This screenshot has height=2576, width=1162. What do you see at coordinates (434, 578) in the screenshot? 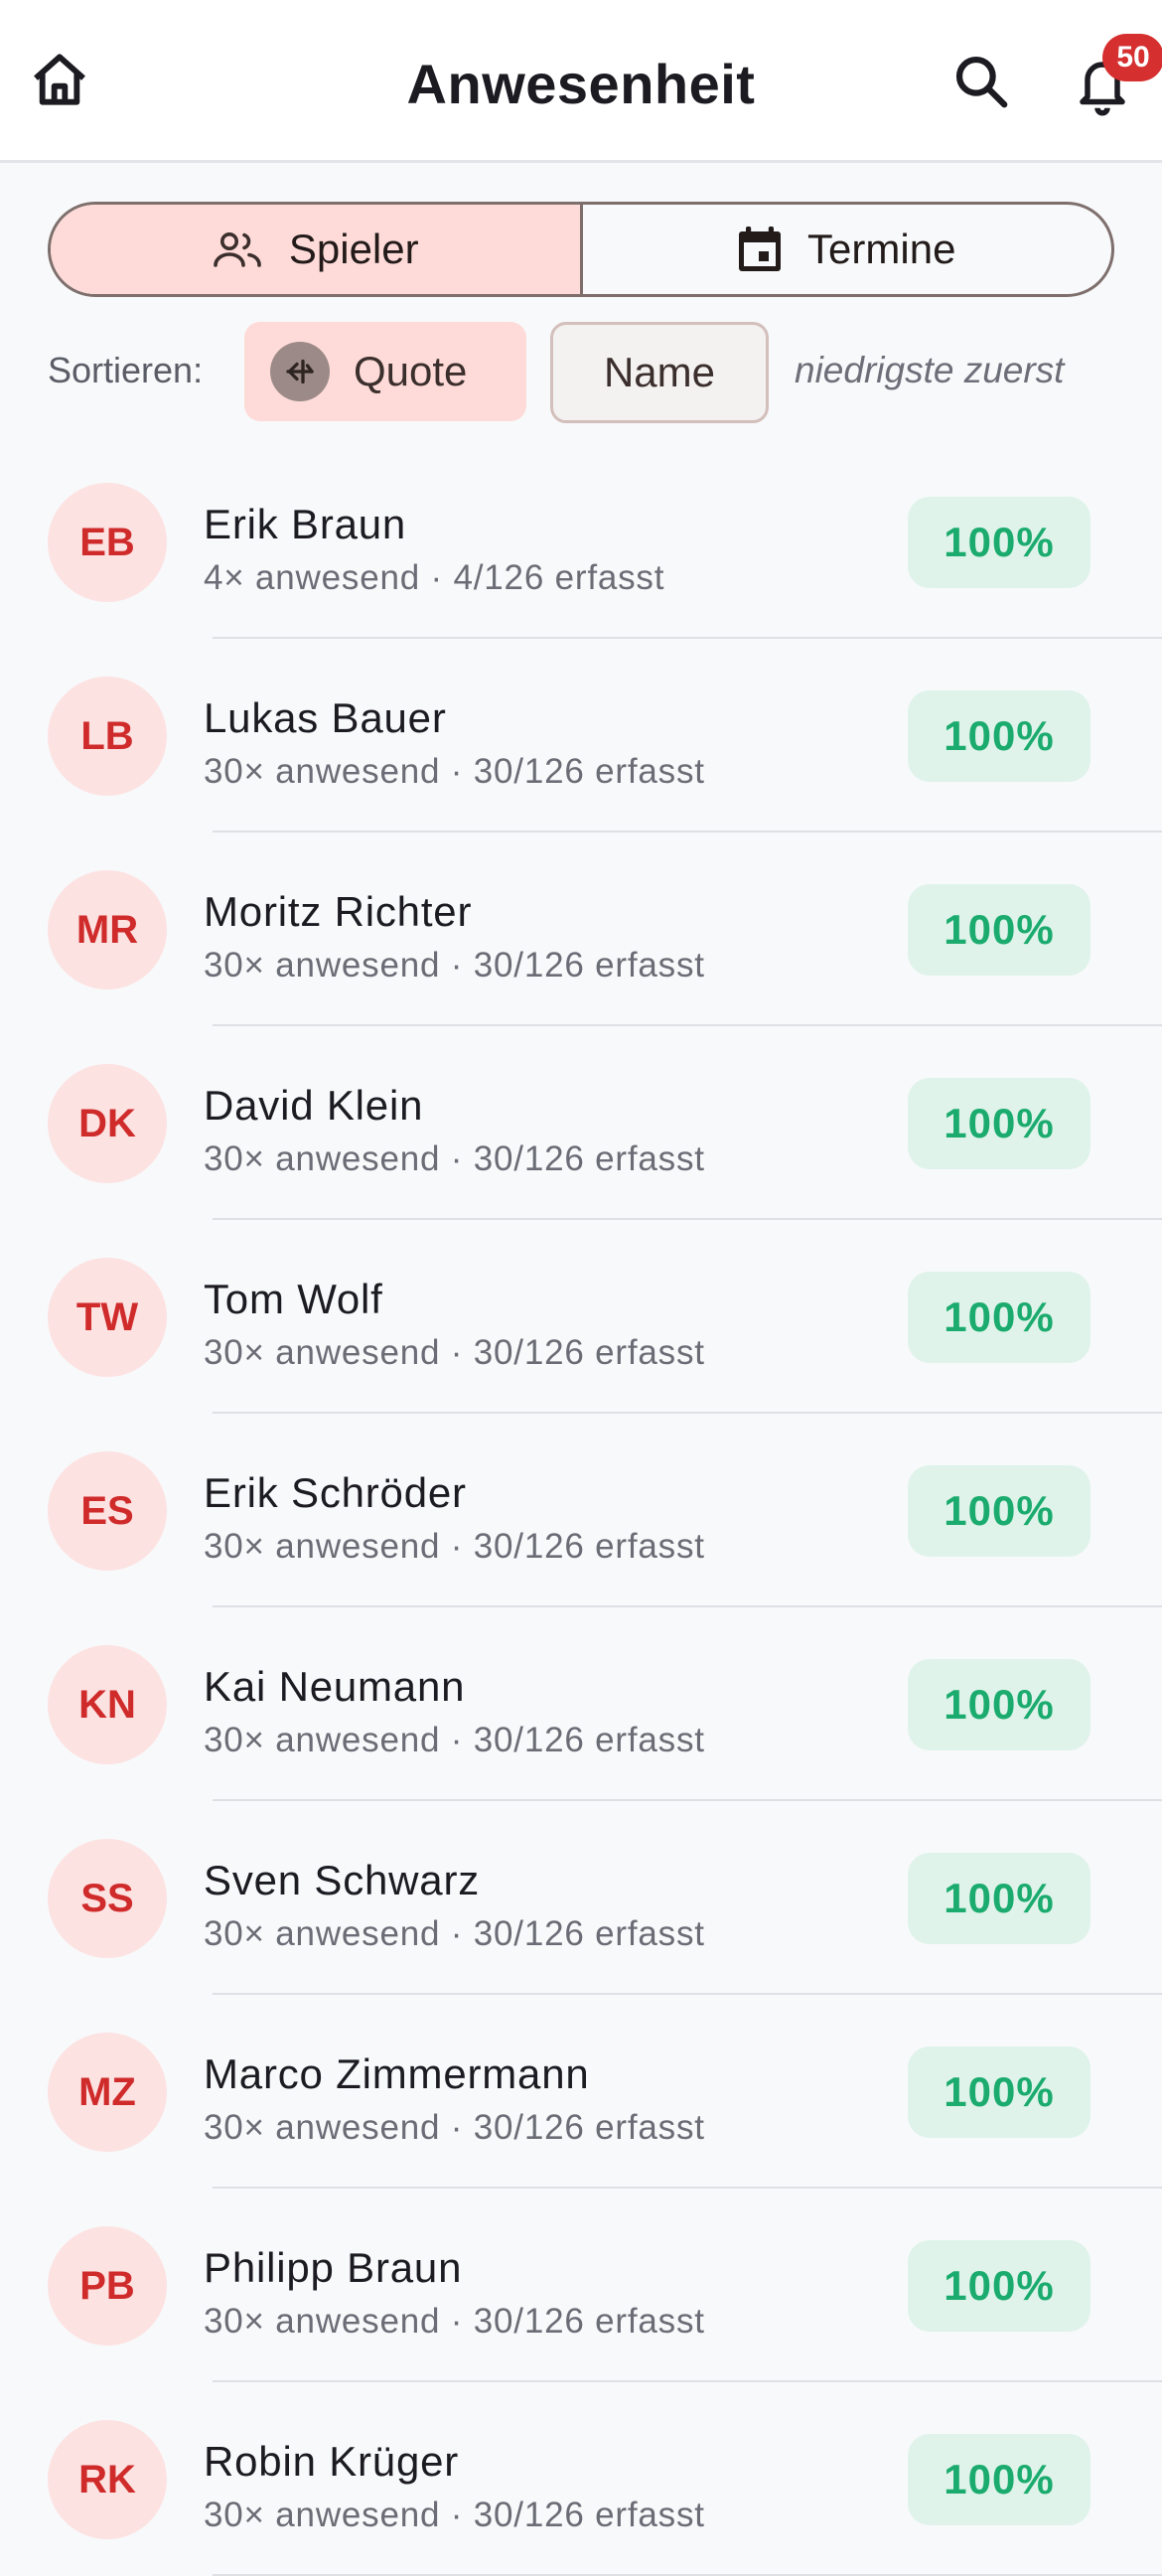
I see `player-attendance-summary: 4× anwesend · 4/126 erfasst` at bounding box center [434, 578].